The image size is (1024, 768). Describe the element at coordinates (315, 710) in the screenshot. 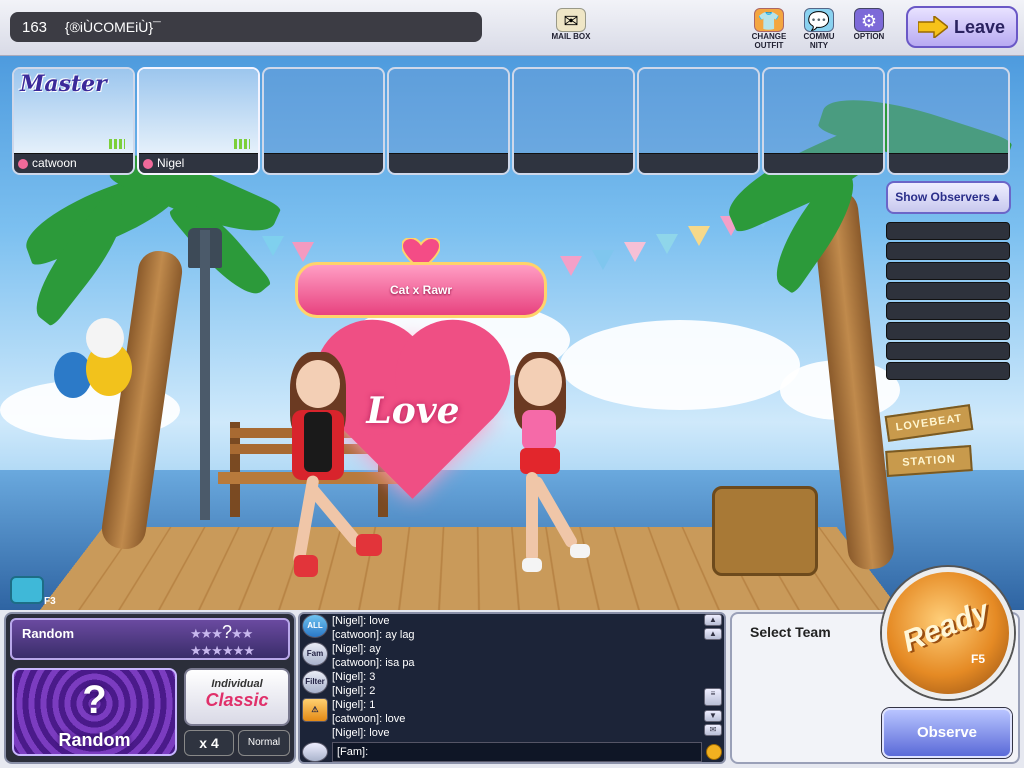

I see `chat-alert-icon: ⚠` at that location.